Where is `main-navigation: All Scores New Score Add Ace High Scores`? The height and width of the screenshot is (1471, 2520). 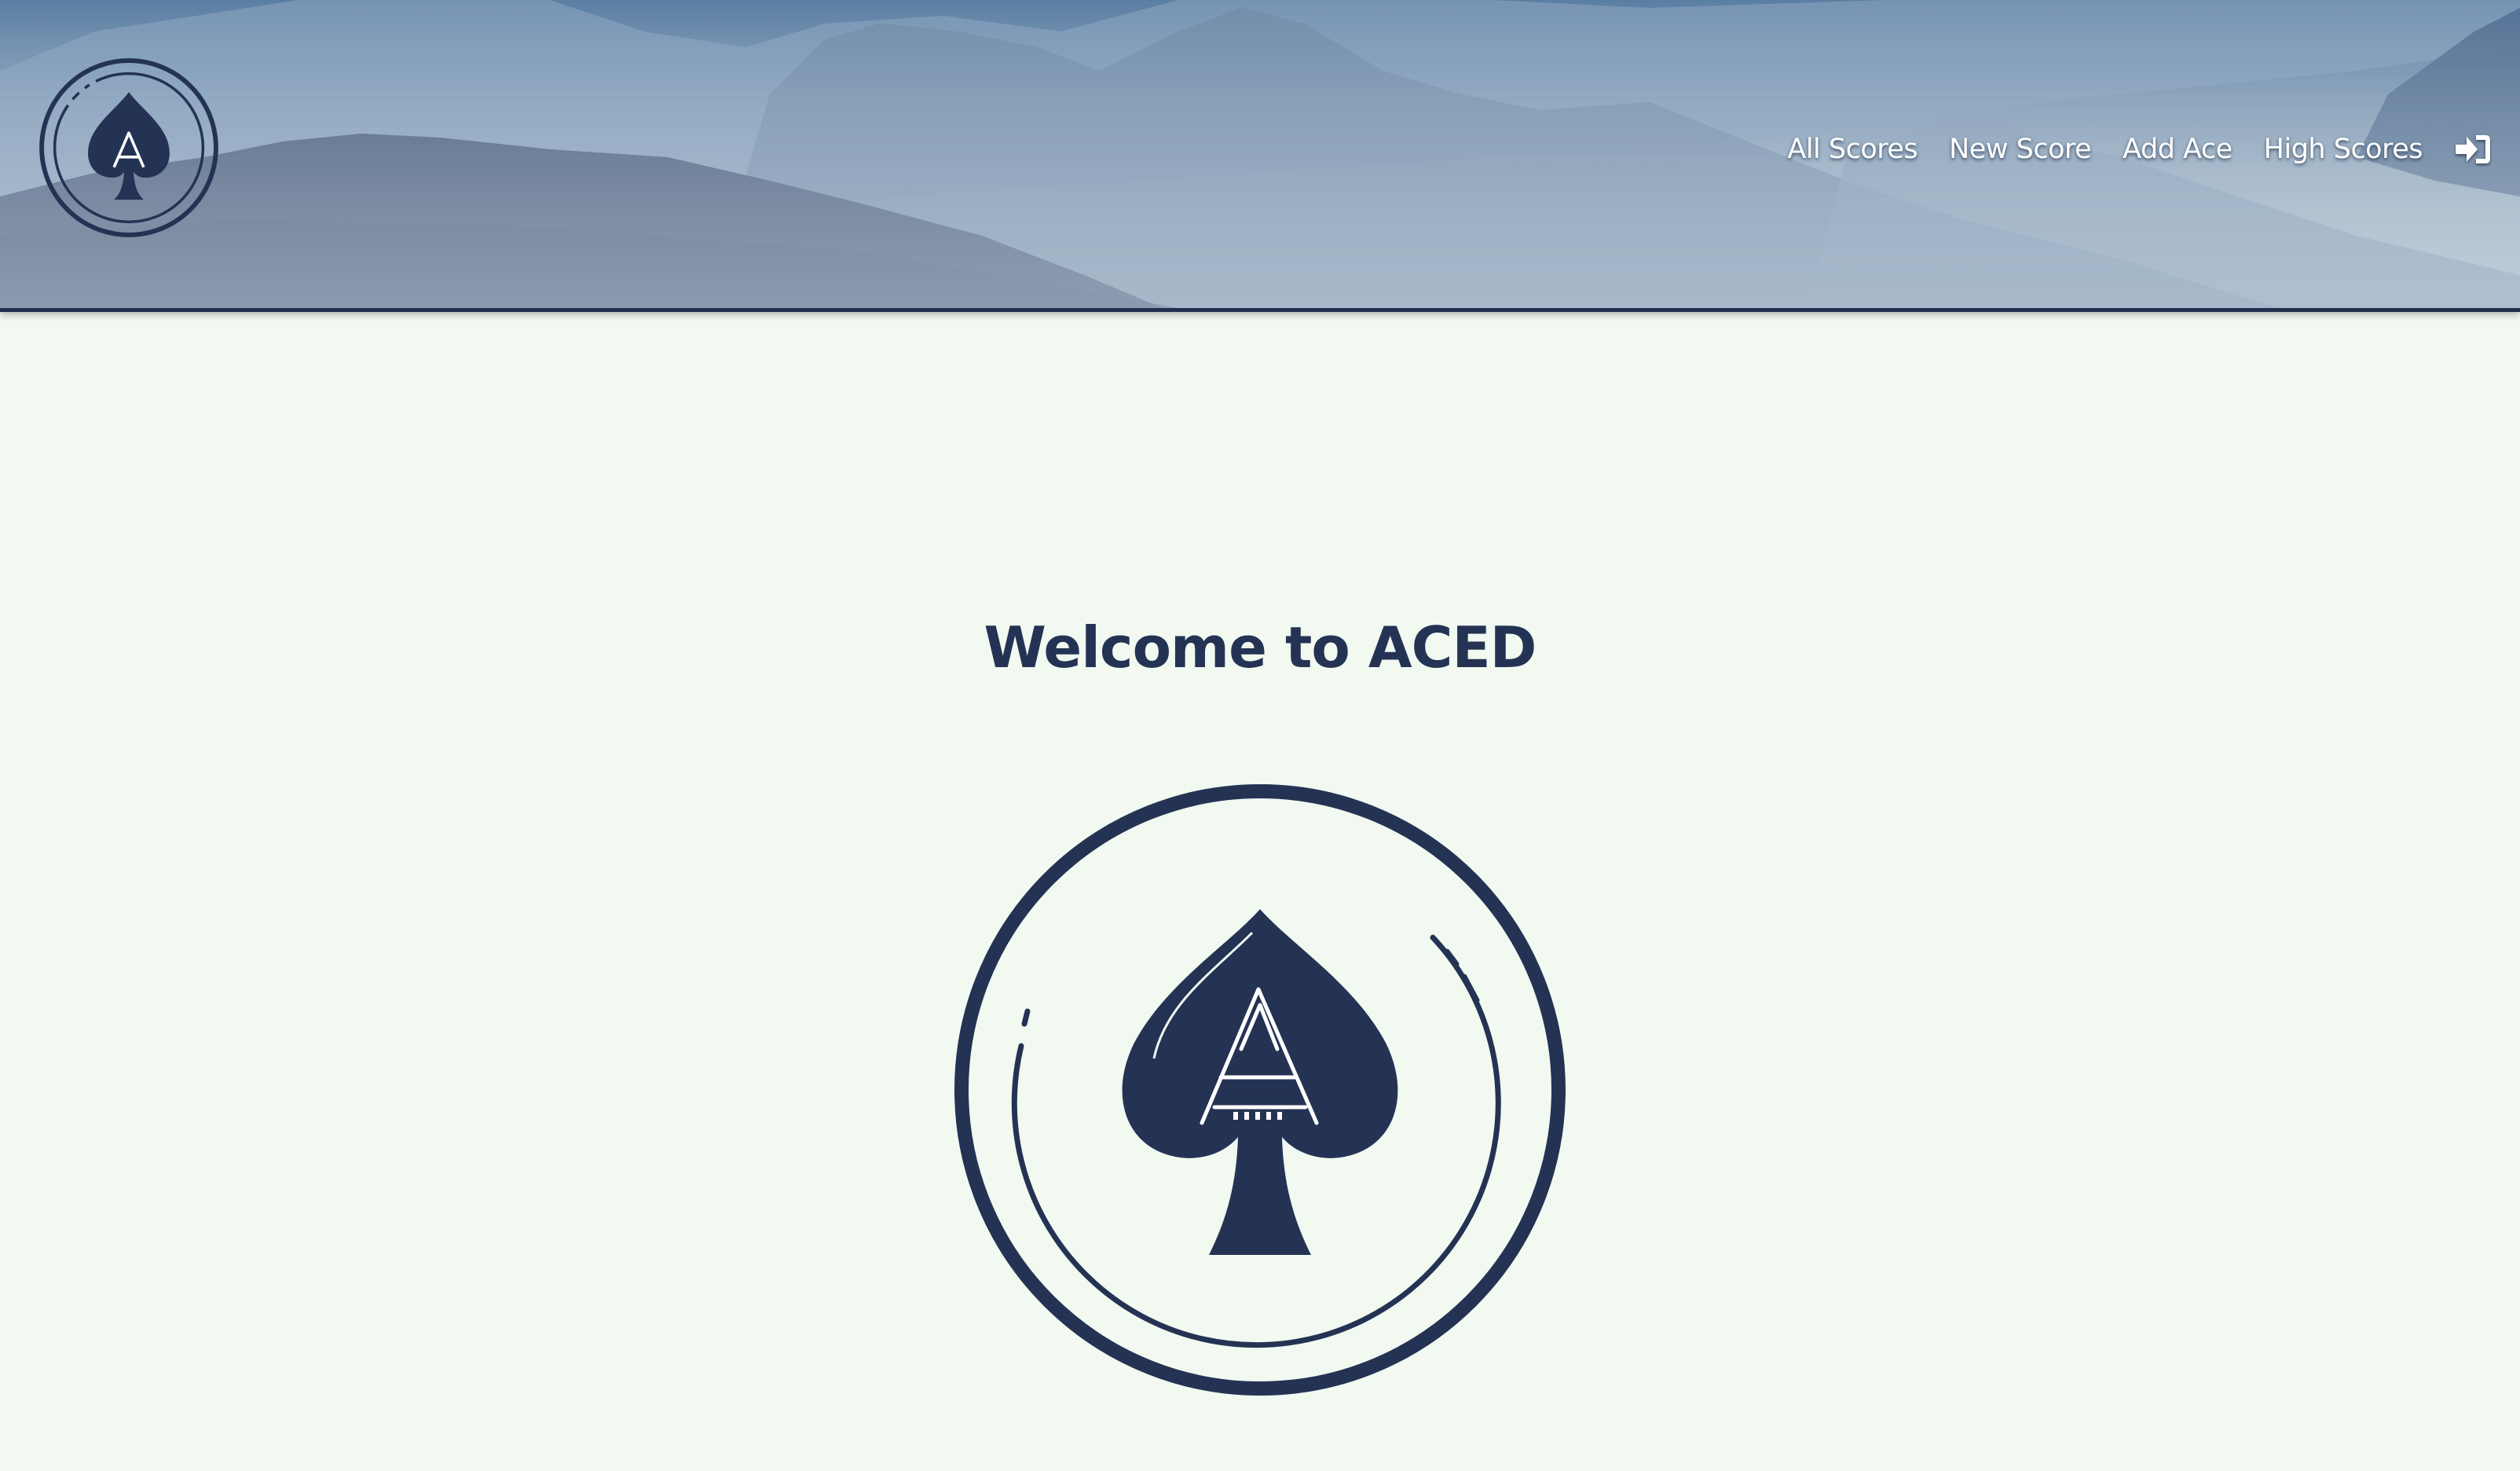 main-navigation: All Scores New Score Add Ace High Scores is located at coordinates (2139, 149).